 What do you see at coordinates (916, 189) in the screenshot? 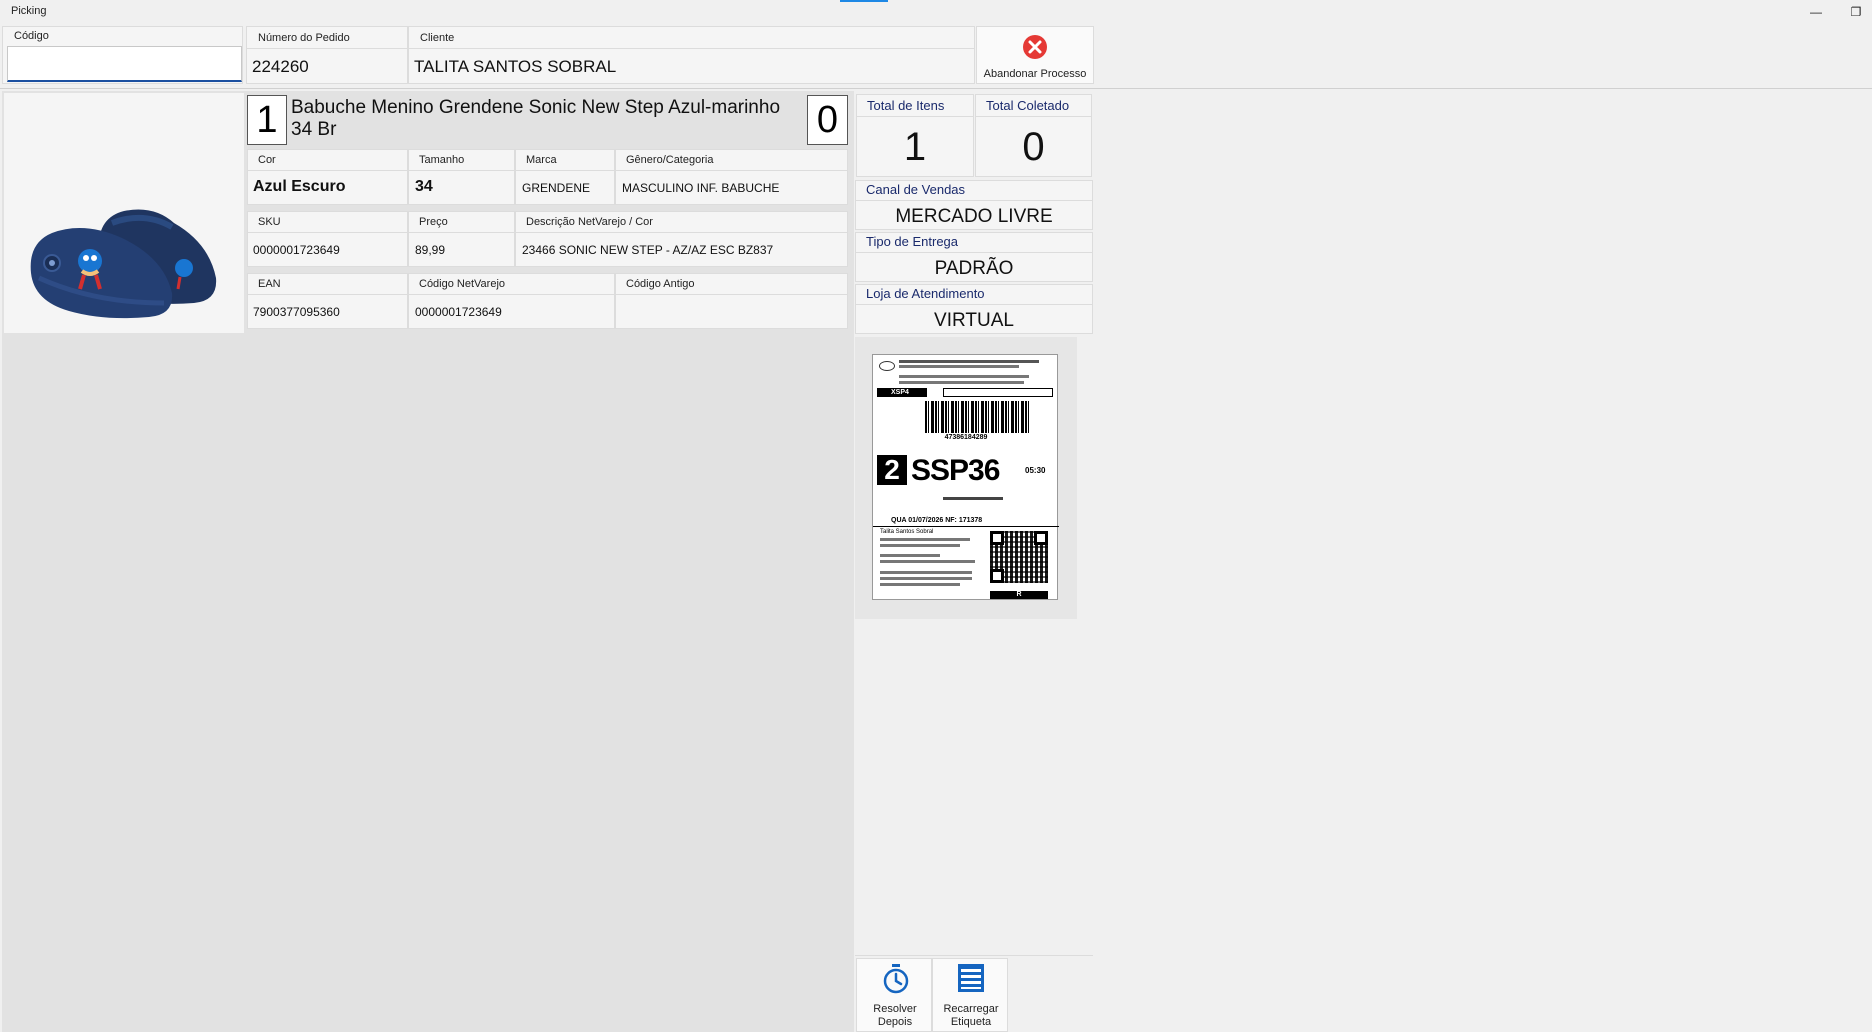
I see `canal-label: Canal de Vendas` at bounding box center [916, 189].